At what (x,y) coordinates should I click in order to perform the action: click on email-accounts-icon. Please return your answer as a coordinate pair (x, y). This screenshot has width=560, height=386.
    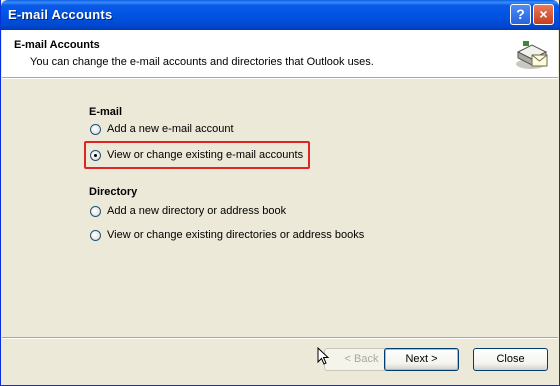
    Looking at the image, I should click on (532, 55).